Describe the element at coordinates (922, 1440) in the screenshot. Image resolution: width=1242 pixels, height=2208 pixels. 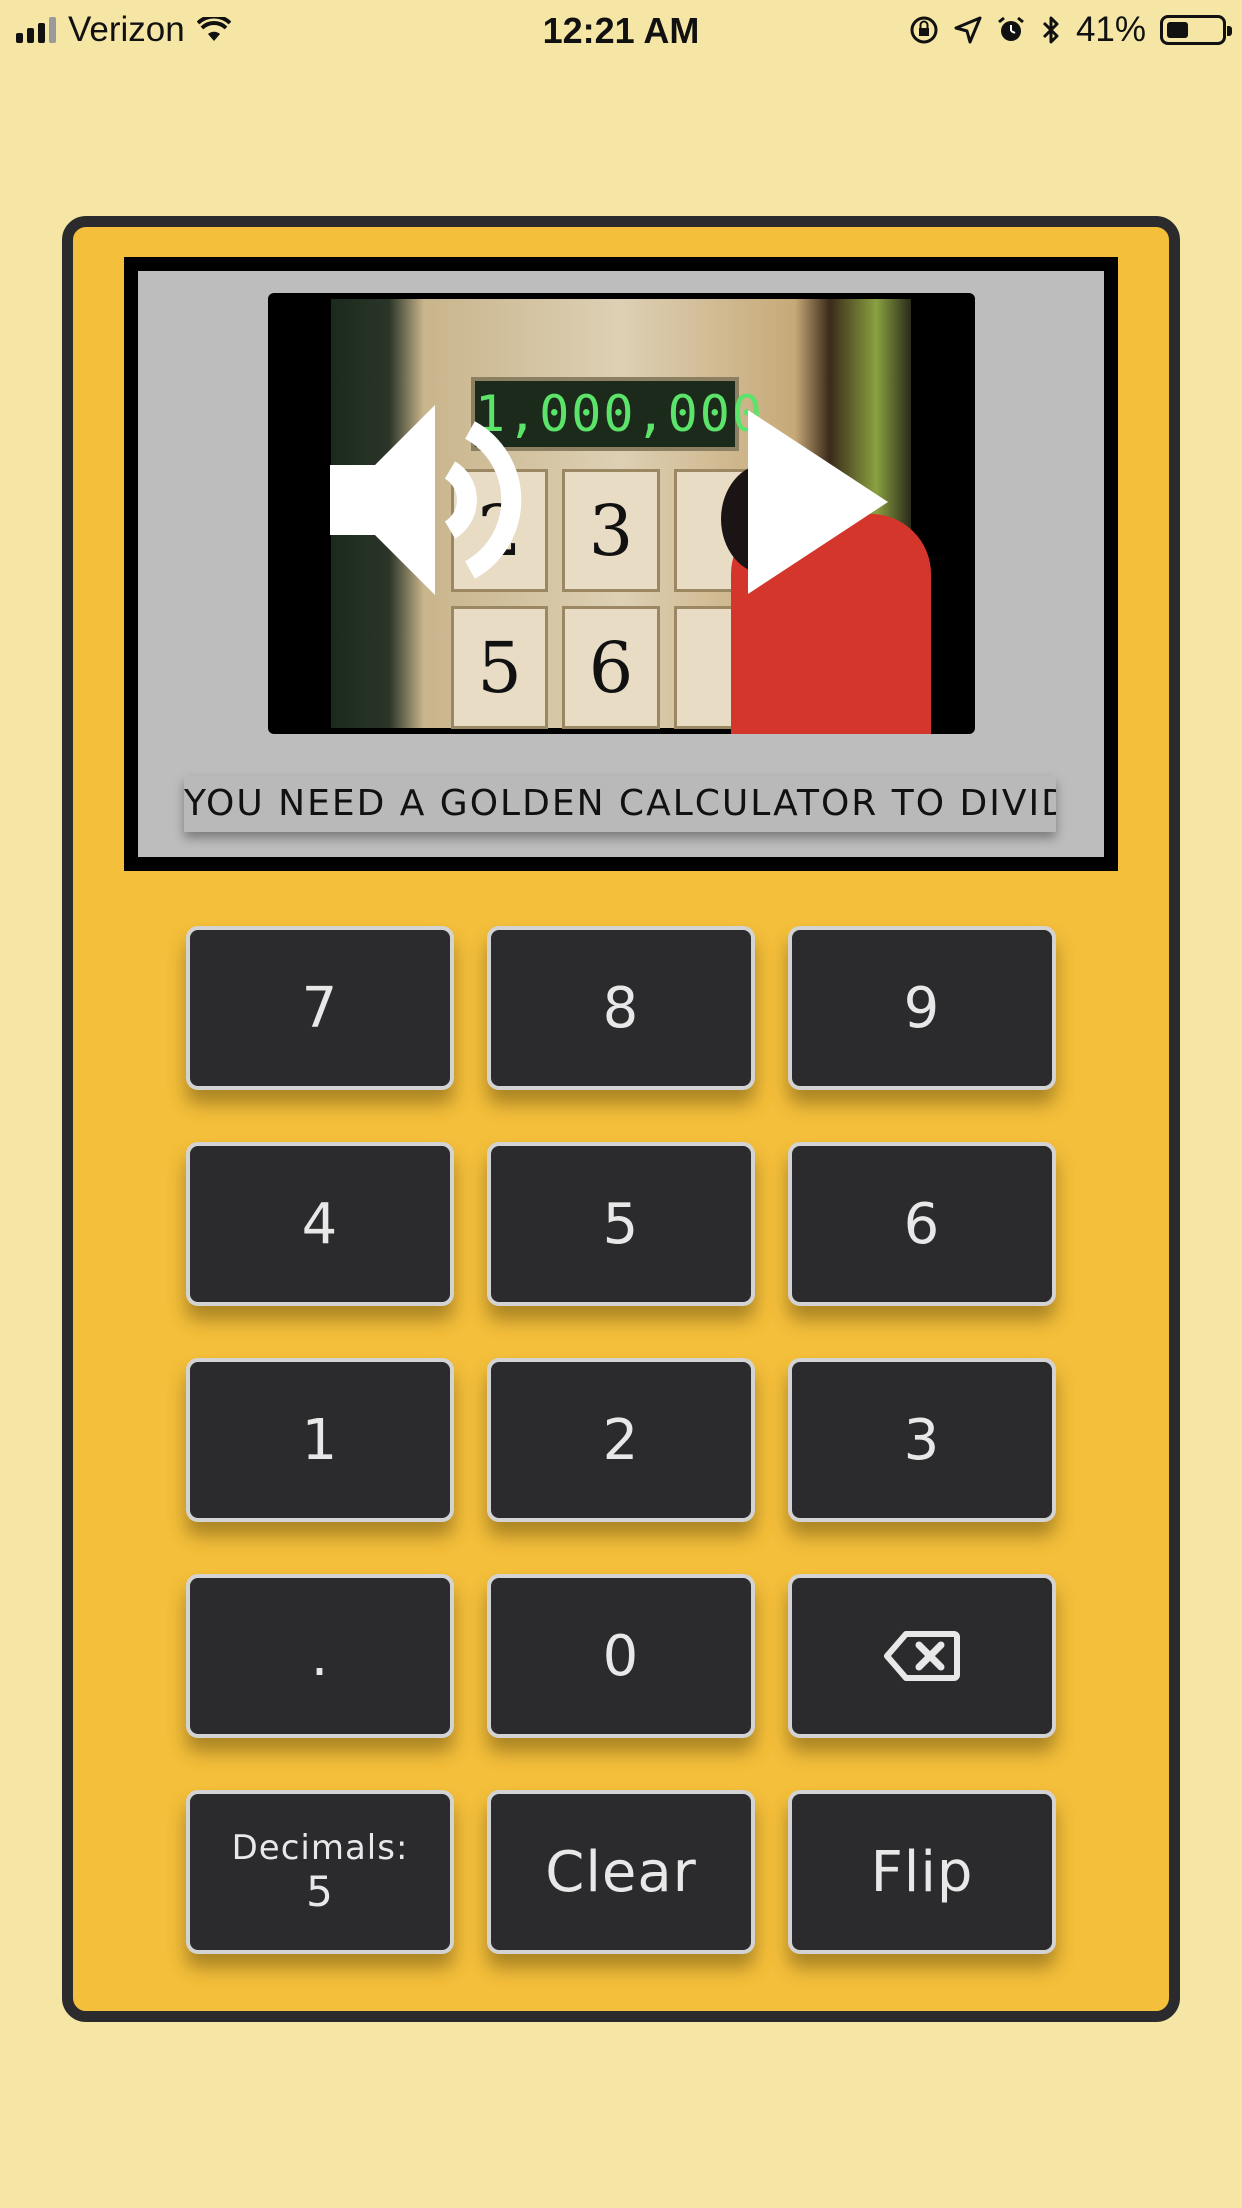
I see `key-3: 3` at that location.